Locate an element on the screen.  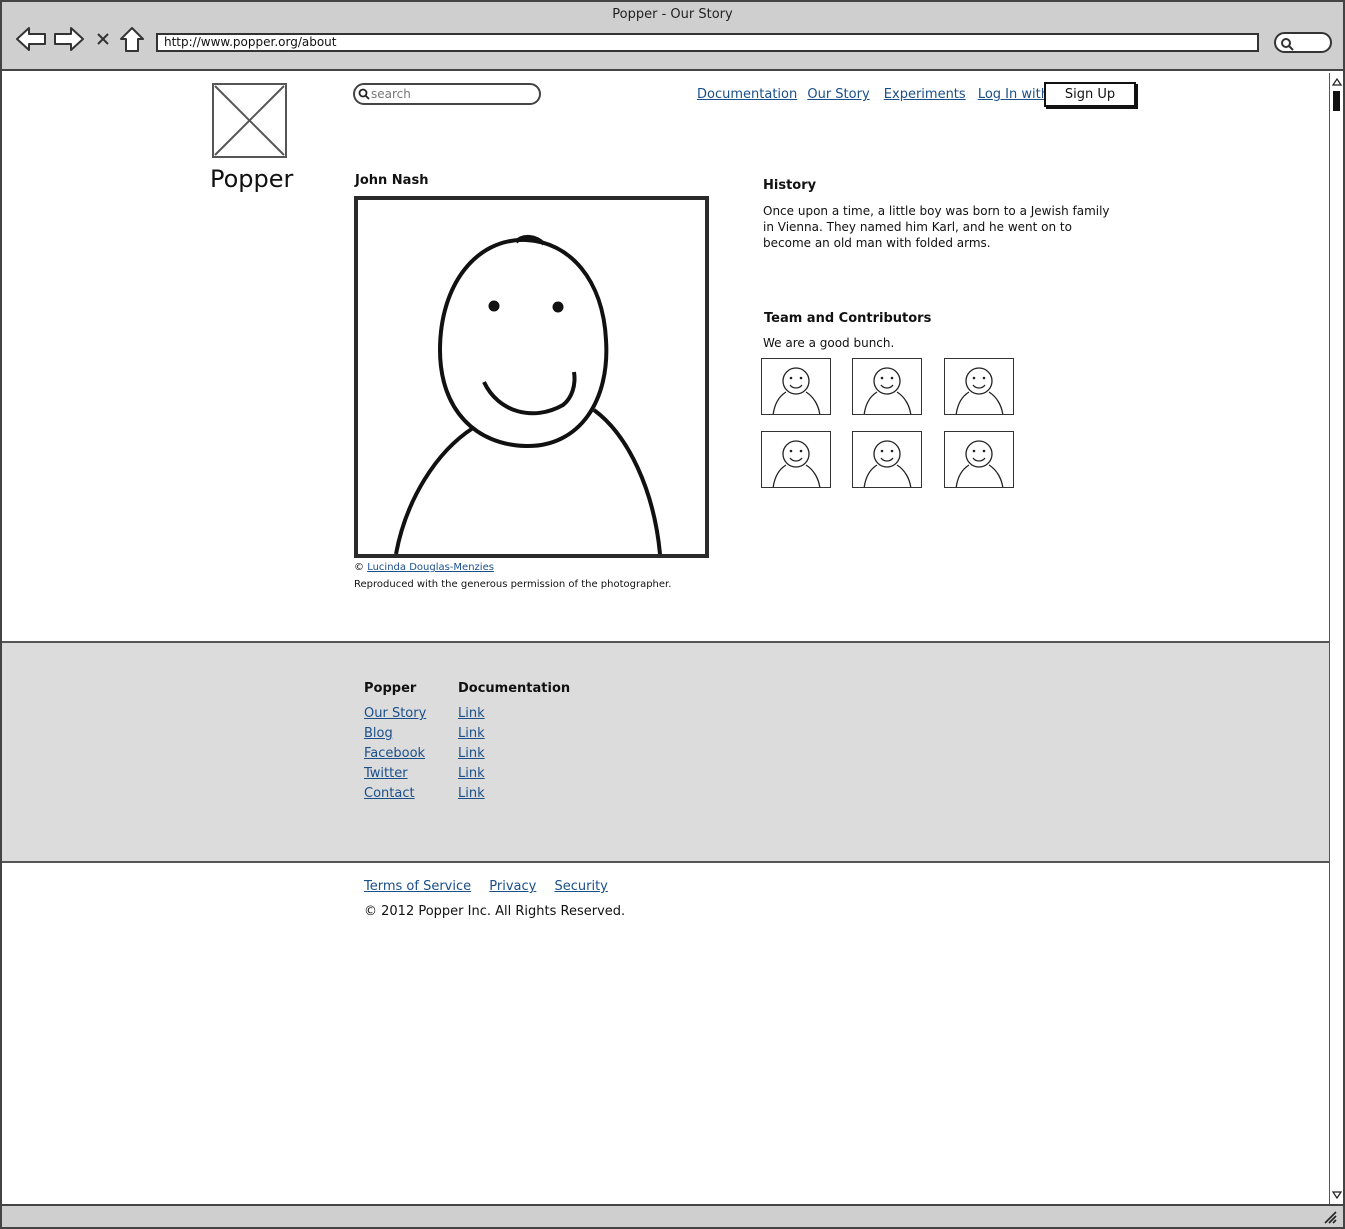
sign-up-button: Sign Up is located at coordinates (1090, 94).